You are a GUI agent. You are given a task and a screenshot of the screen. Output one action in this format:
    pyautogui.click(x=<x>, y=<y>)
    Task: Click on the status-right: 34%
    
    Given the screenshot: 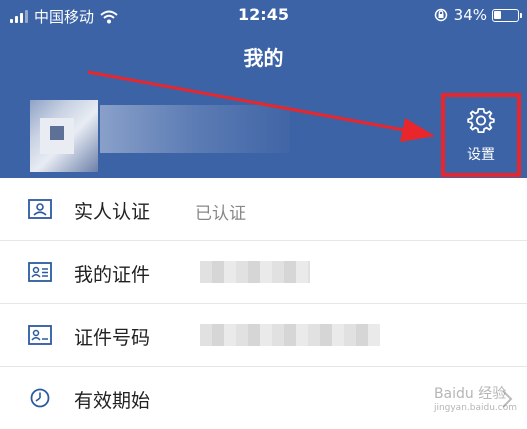 What is the action you would take?
    pyautogui.click(x=478, y=15)
    